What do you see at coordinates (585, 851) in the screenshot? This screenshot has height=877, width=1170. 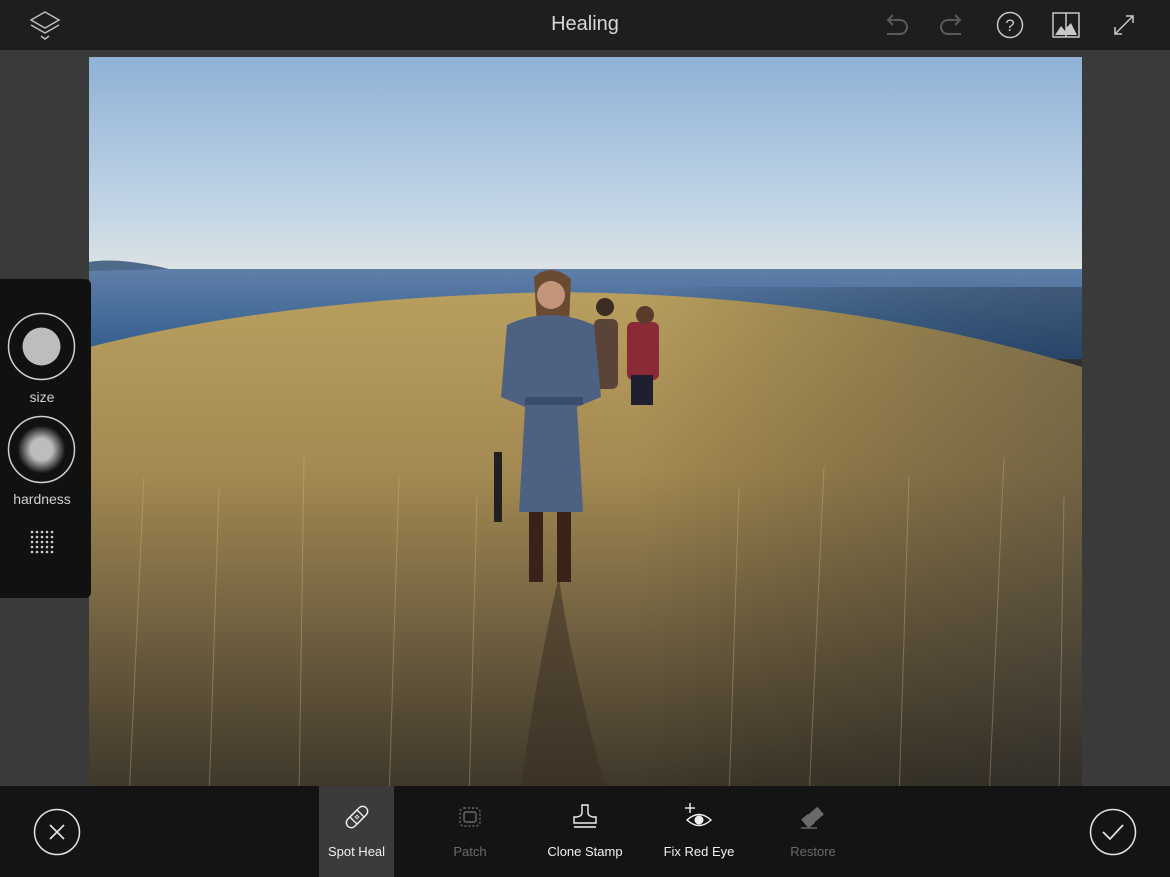 I see `tool-label: Clone Stamp` at bounding box center [585, 851].